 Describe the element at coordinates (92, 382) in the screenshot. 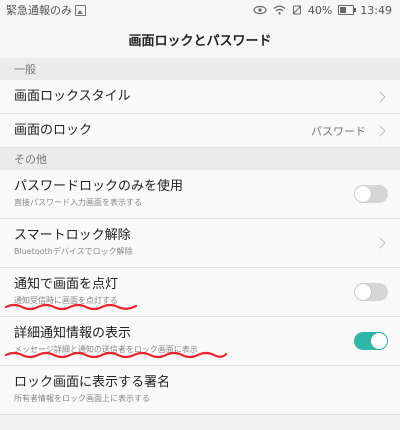

I see `lock-screen-signature-title: ロック画面に表示する署名` at that location.